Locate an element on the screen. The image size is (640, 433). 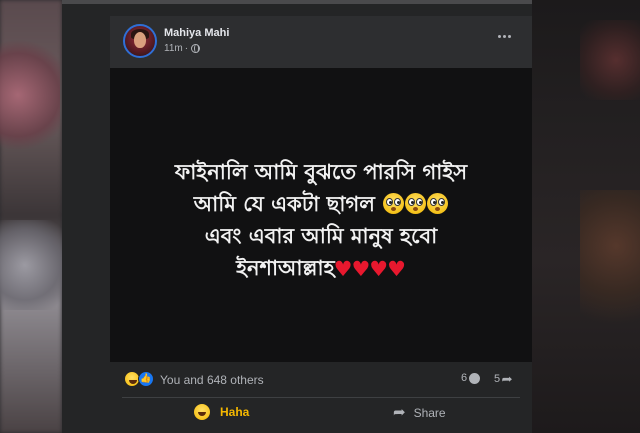
action-bar is located at coordinates (321, 415).